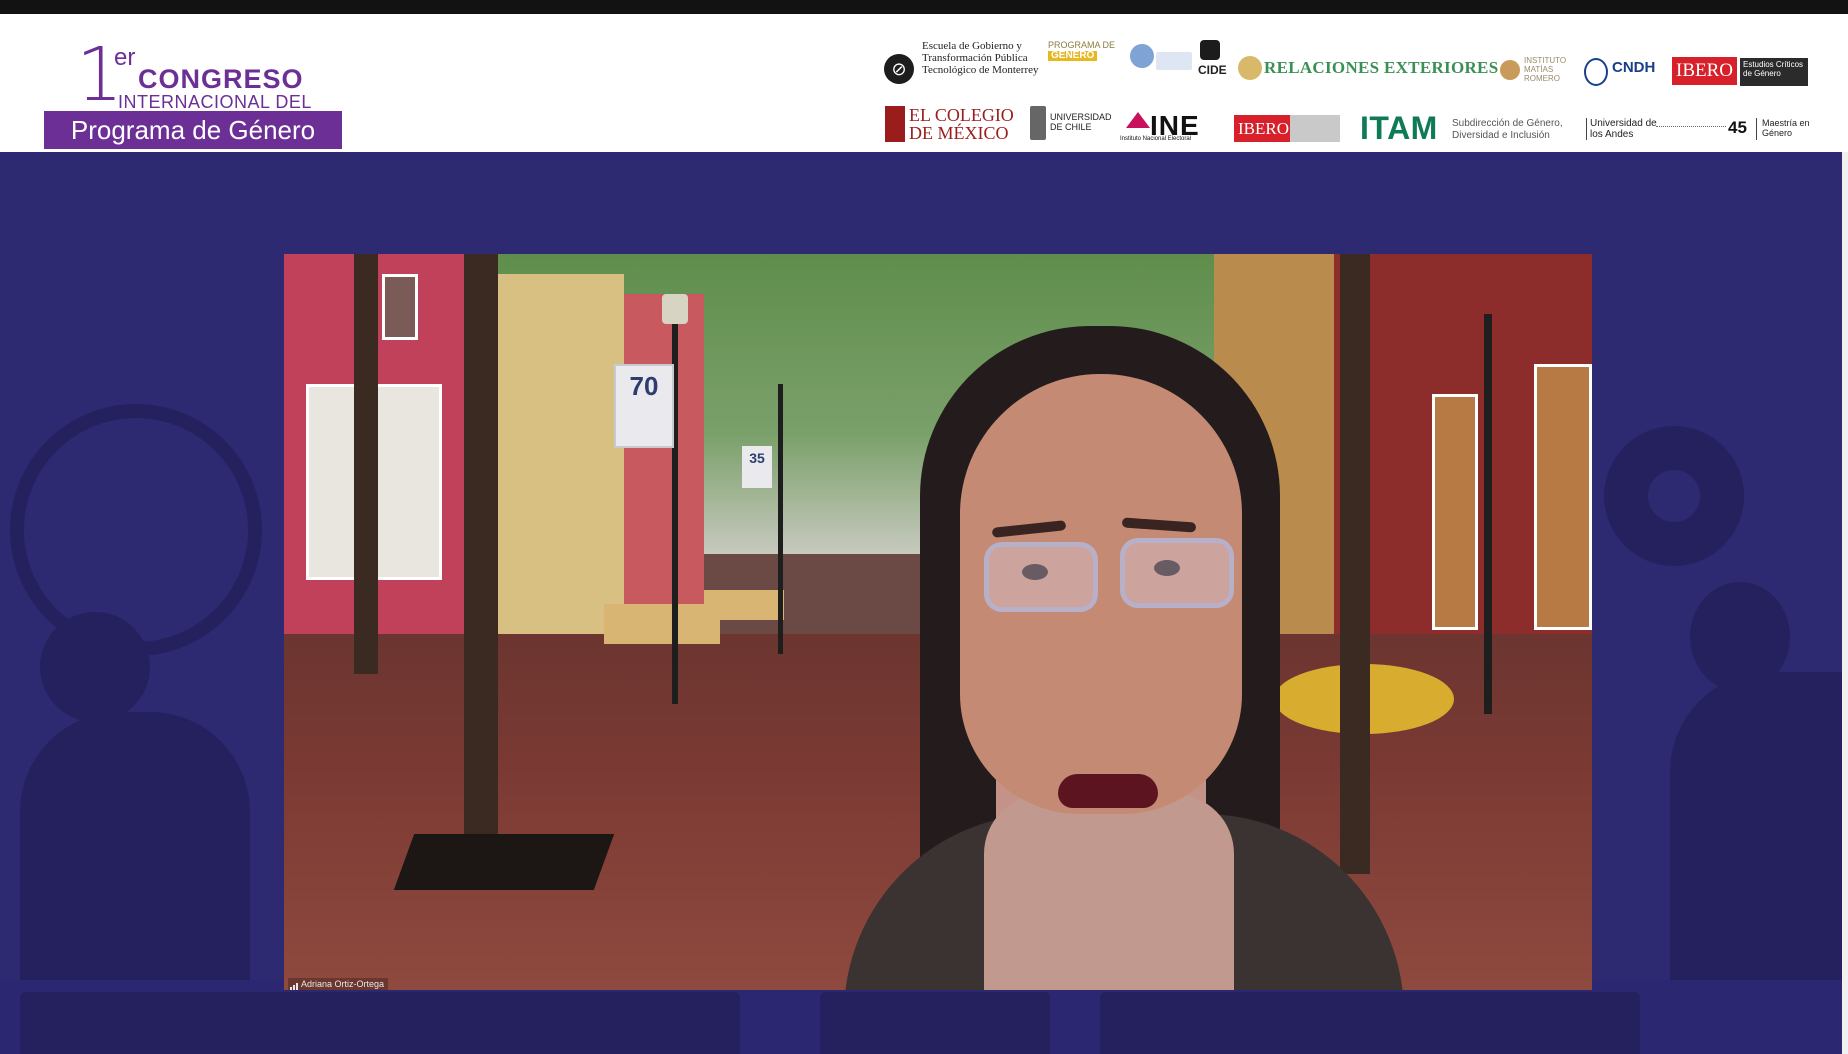 The width and height of the screenshot is (1848, 1054). Describe the element at coordinates (1704, 71) in the screenshot. I see `ibero-logo: IBERO` at that location.